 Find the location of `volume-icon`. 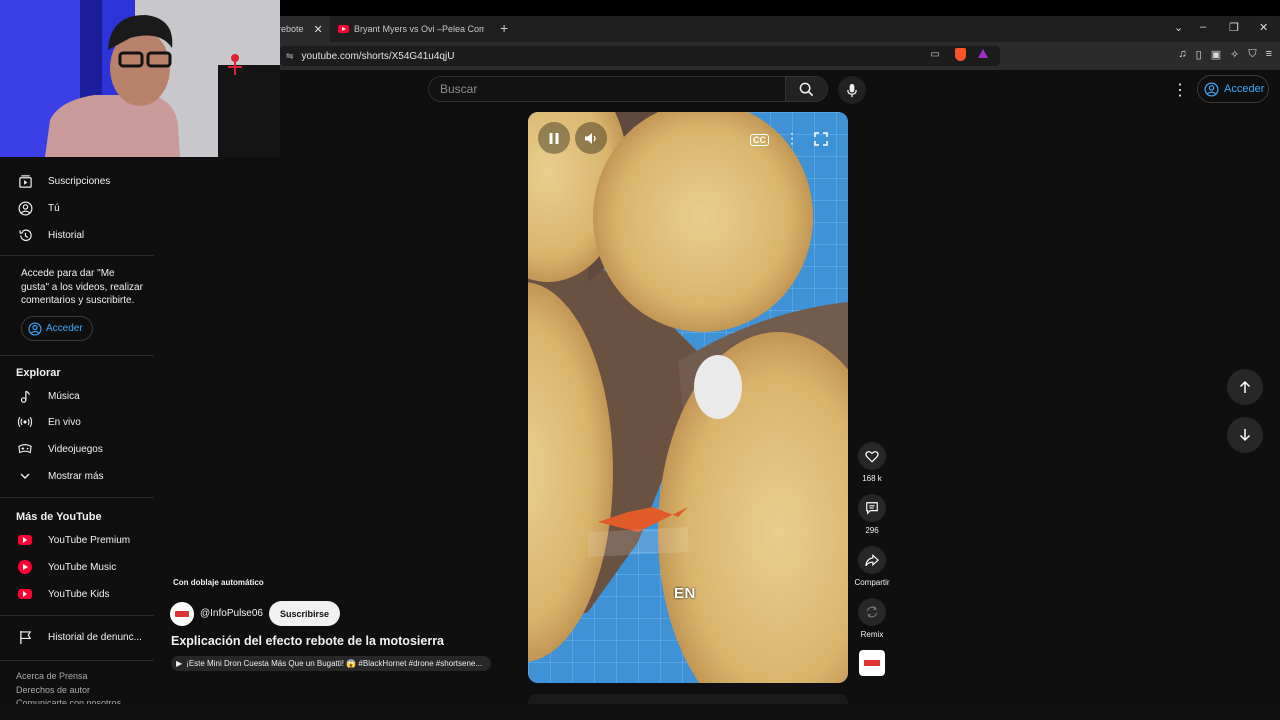

volume-icon is located at coordinates (590, 138).